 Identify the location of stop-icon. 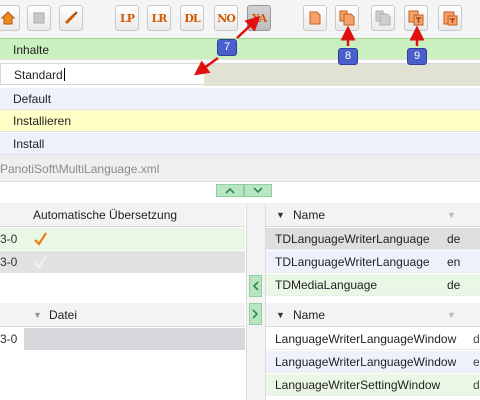
(39, 18).